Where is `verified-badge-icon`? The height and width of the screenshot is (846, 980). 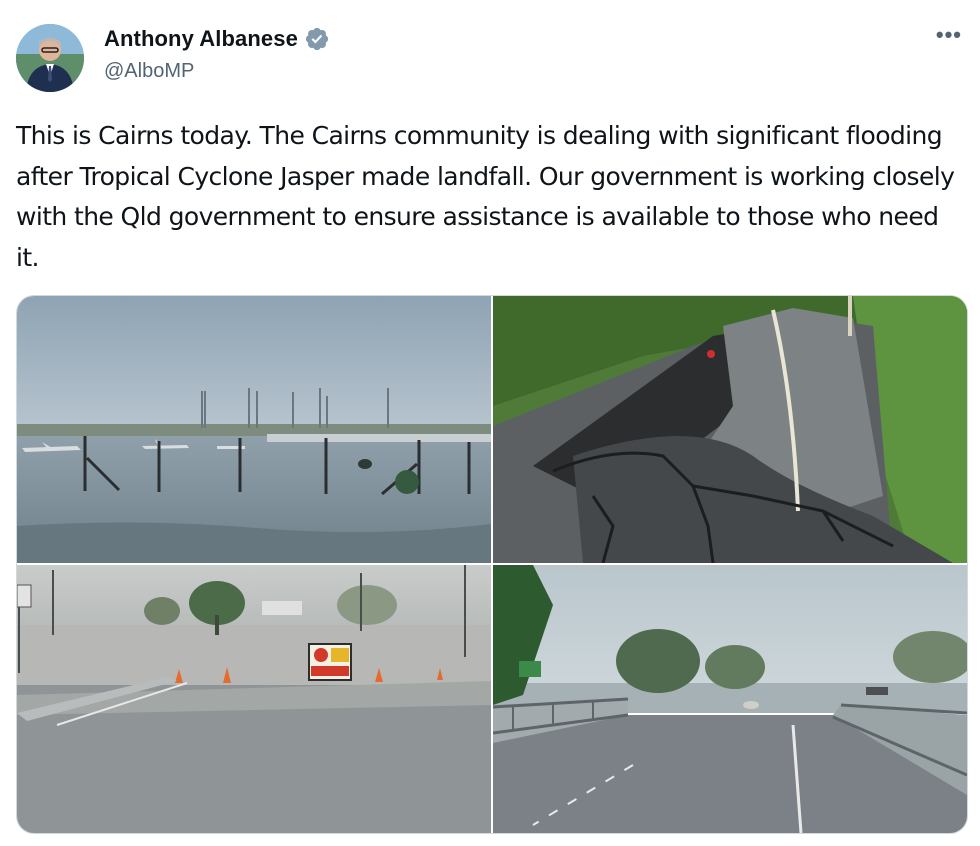
verified-badge-icon is located at coordinates (317, 39).